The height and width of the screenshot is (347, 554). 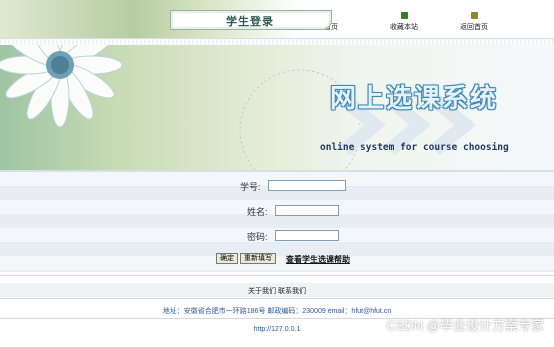 I want to click on name-label: 姓名:, so click(x=257, y=212).